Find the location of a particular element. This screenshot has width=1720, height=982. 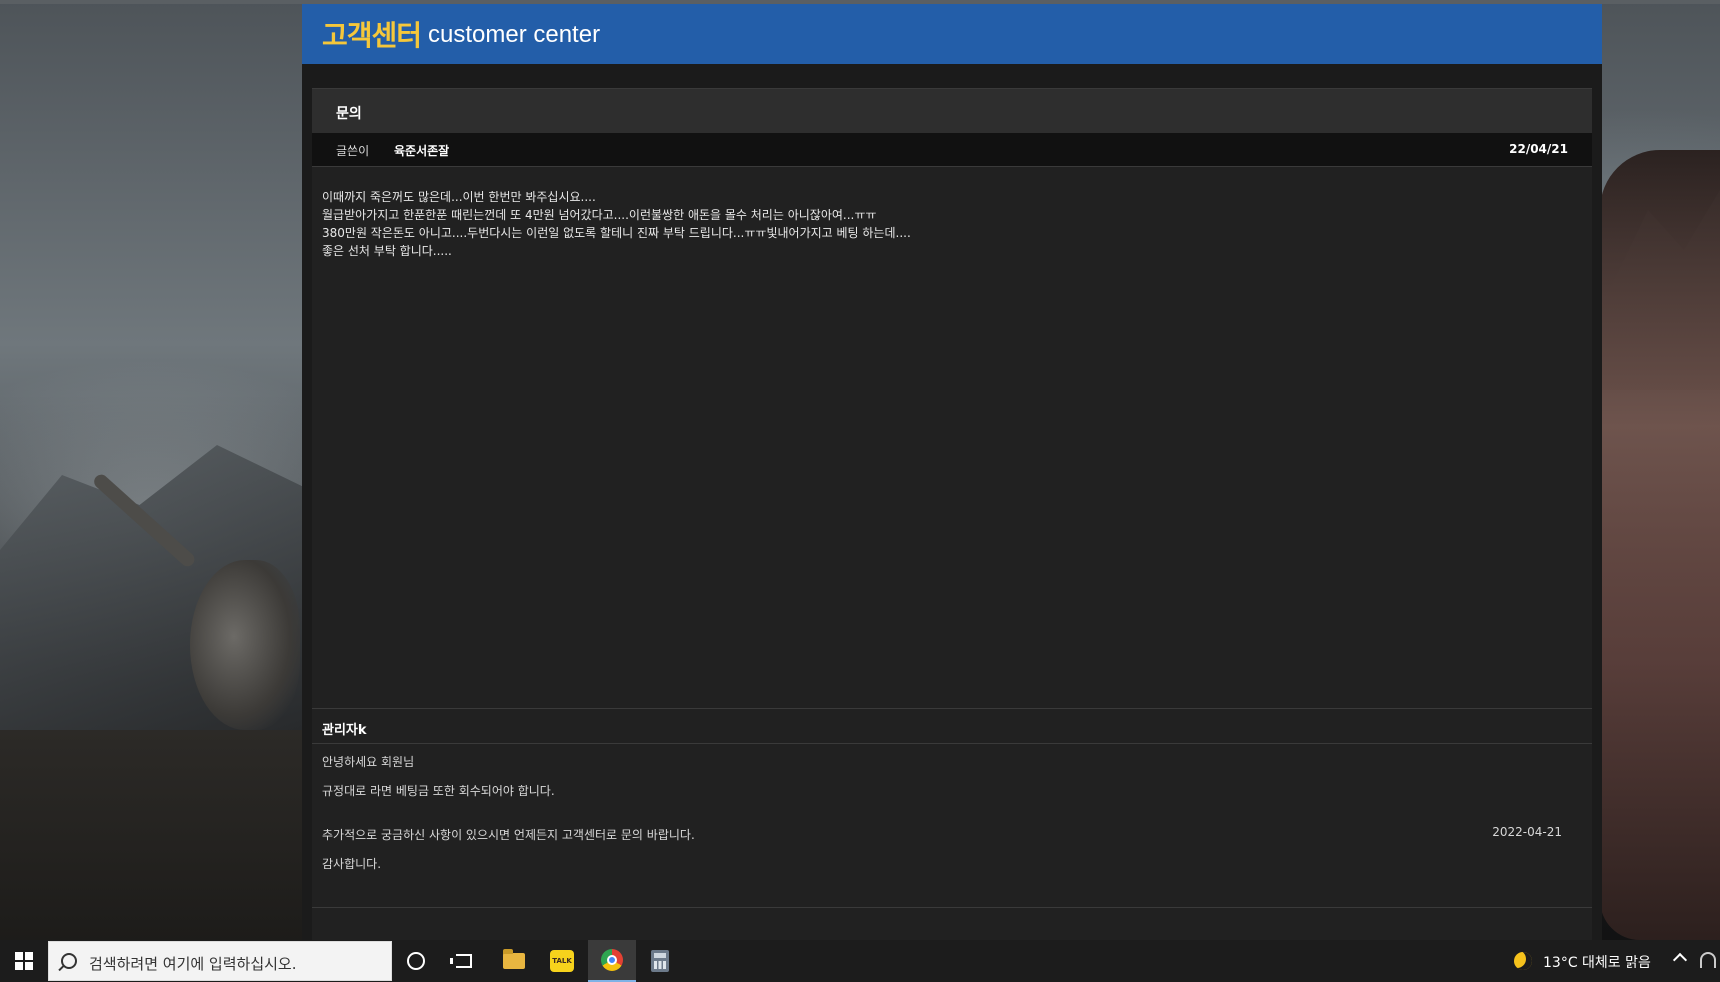

file-explorer-icon is located at coordinates (514, 959).